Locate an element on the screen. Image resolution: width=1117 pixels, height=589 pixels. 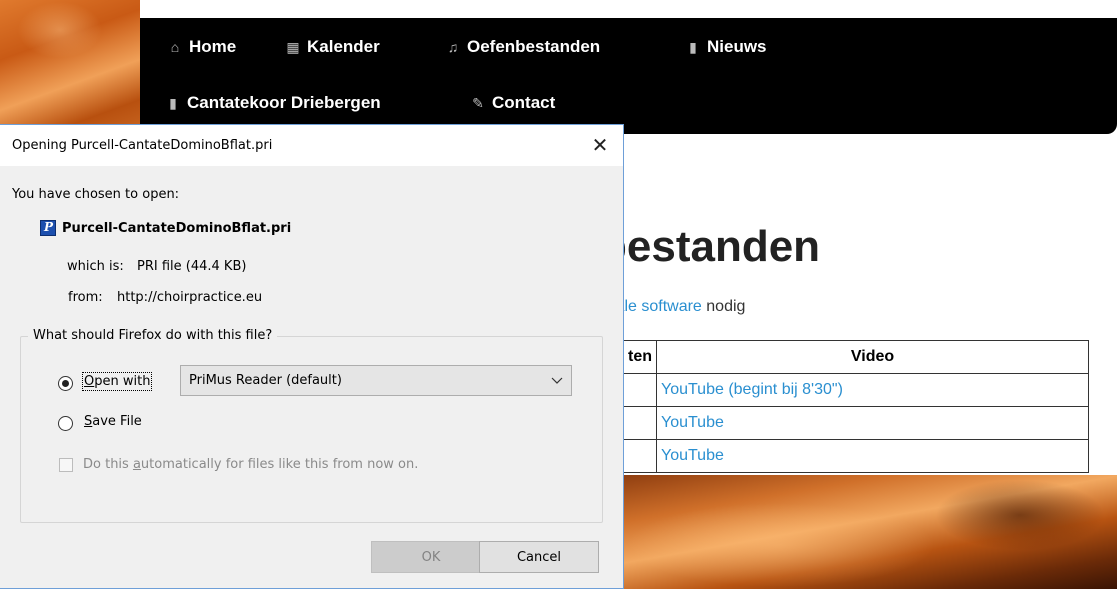
file-info: Purcell-CantateDominoBflat.pri is located at coordinates (165, 228).